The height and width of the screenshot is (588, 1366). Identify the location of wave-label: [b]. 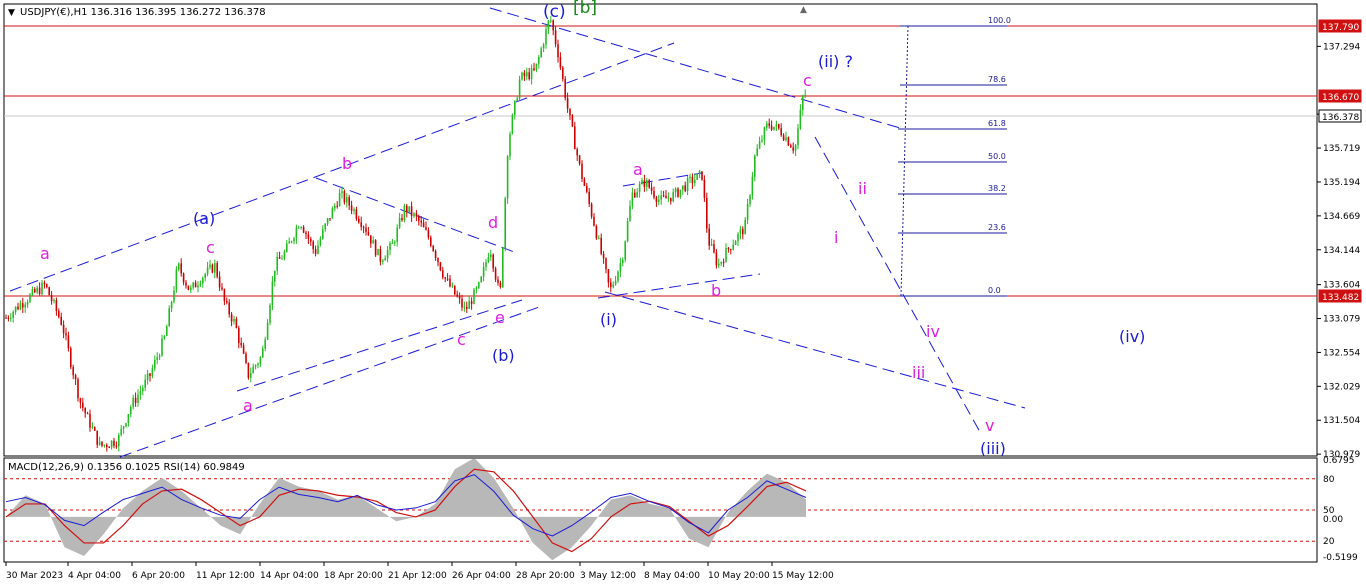
(585, 9).